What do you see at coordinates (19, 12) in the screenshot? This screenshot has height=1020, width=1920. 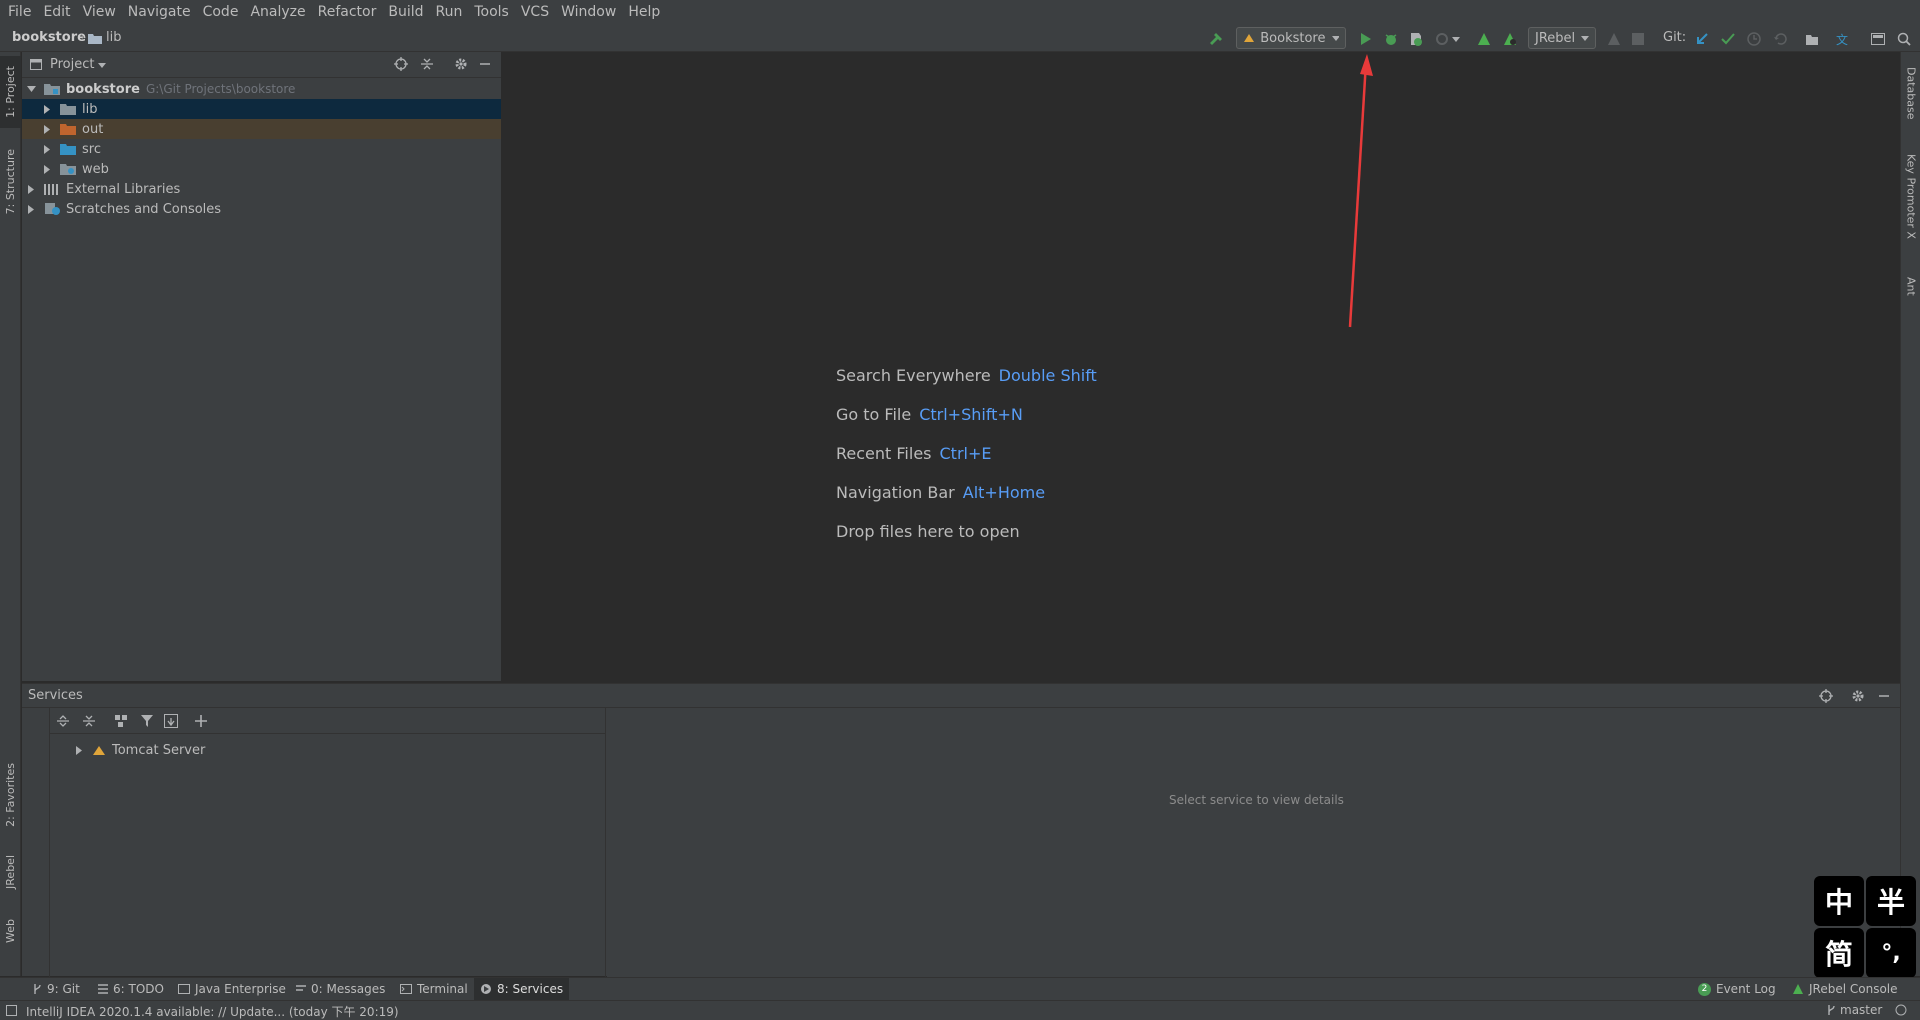 I see `menu-file: File` at bounding box center [19, 12].